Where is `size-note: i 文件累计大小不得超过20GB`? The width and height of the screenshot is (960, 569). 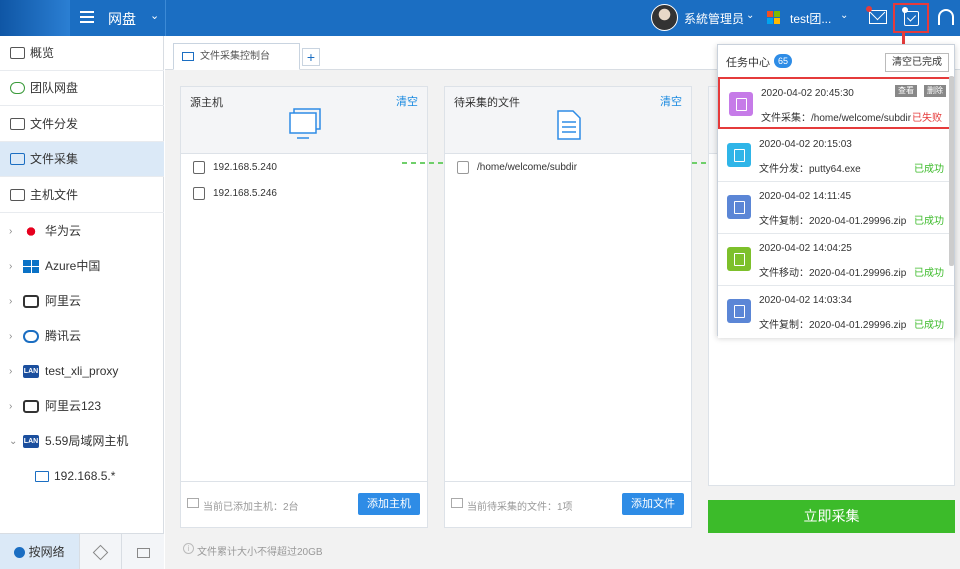 size-note: i 文件累计大小不得超过20GB is located at coordinates (253, 550).